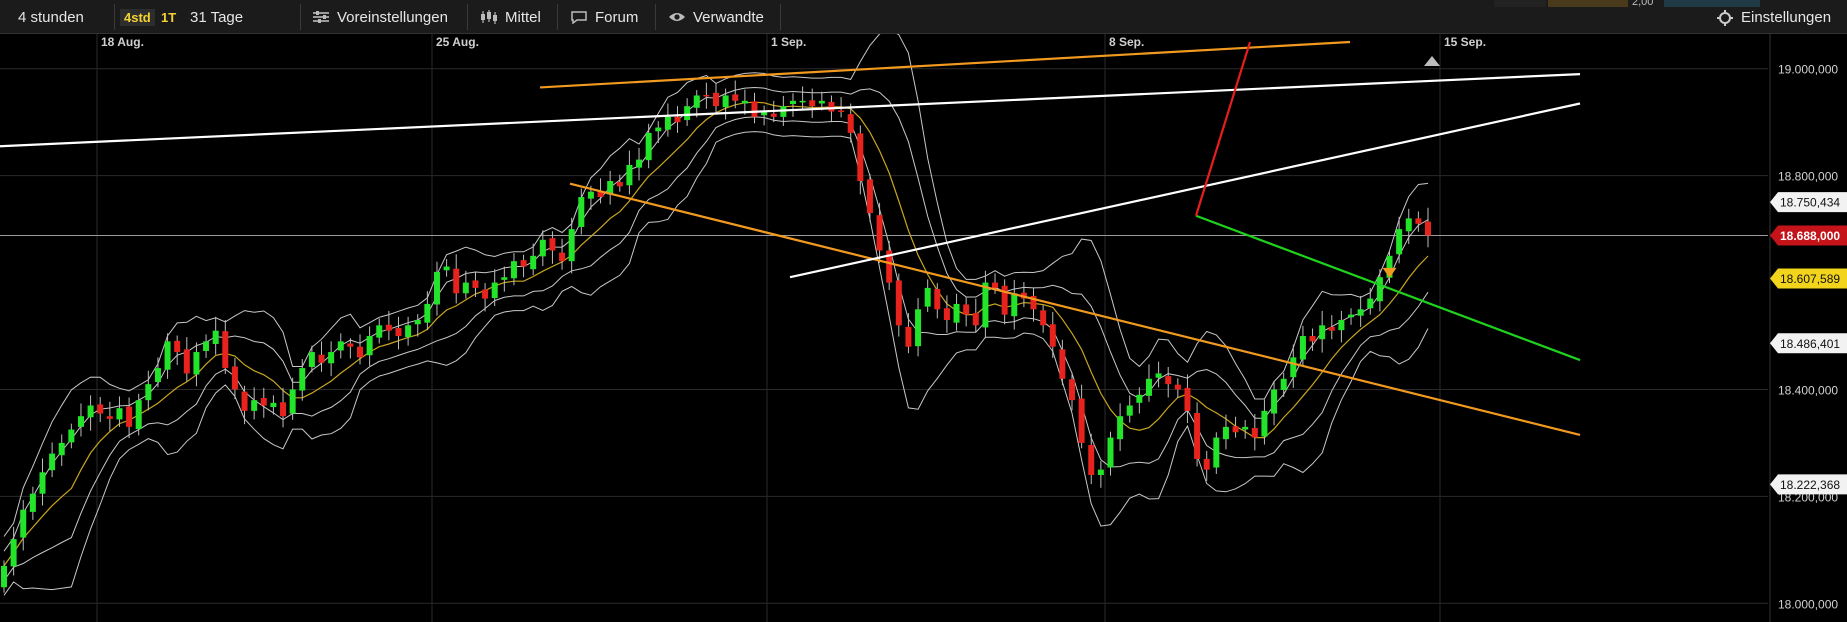  What do you see at coordinates (604, 17) in the screenshot?
I see `forum-button: Forum` at bounding box center [604, 17].